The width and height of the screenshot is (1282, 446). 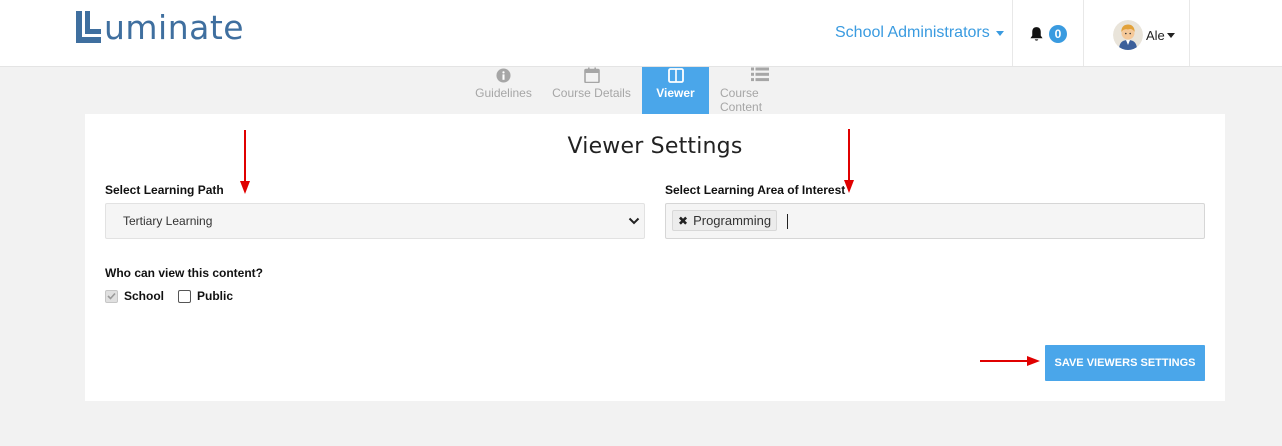 I want to click on list-icon, so click(x=760, y=76).